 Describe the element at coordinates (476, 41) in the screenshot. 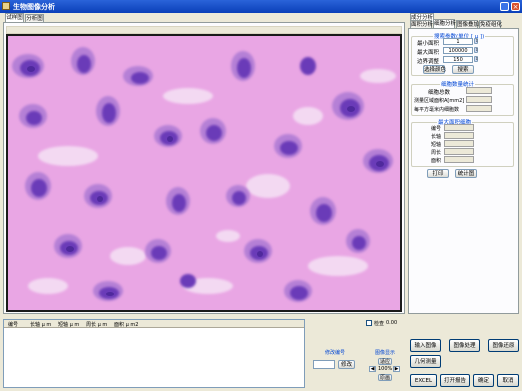

I see `min-area-spin-icon: ⇕` at that location.